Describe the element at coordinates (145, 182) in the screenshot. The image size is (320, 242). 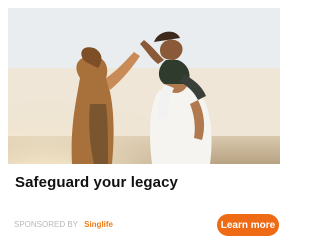
I see `ad-headline: Safeguard your legacy` at that location.